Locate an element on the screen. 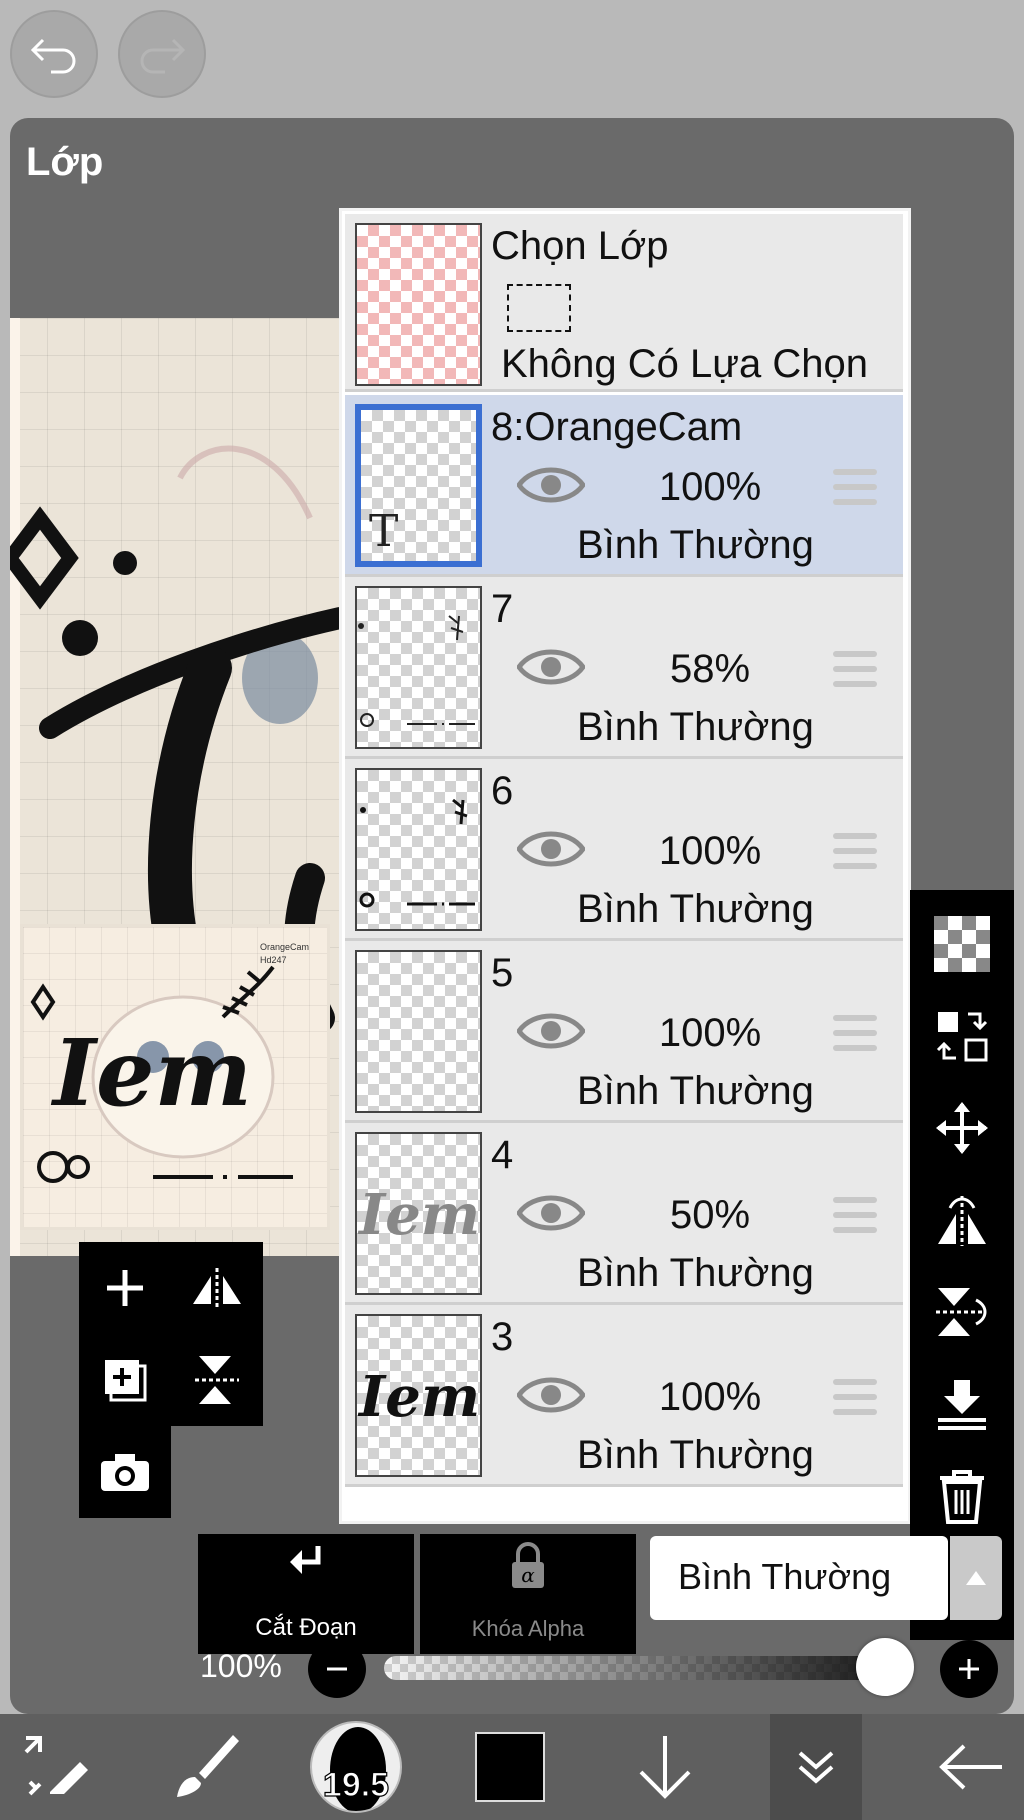  preview-artwork: Iem is located at coordinates (161, 1074).